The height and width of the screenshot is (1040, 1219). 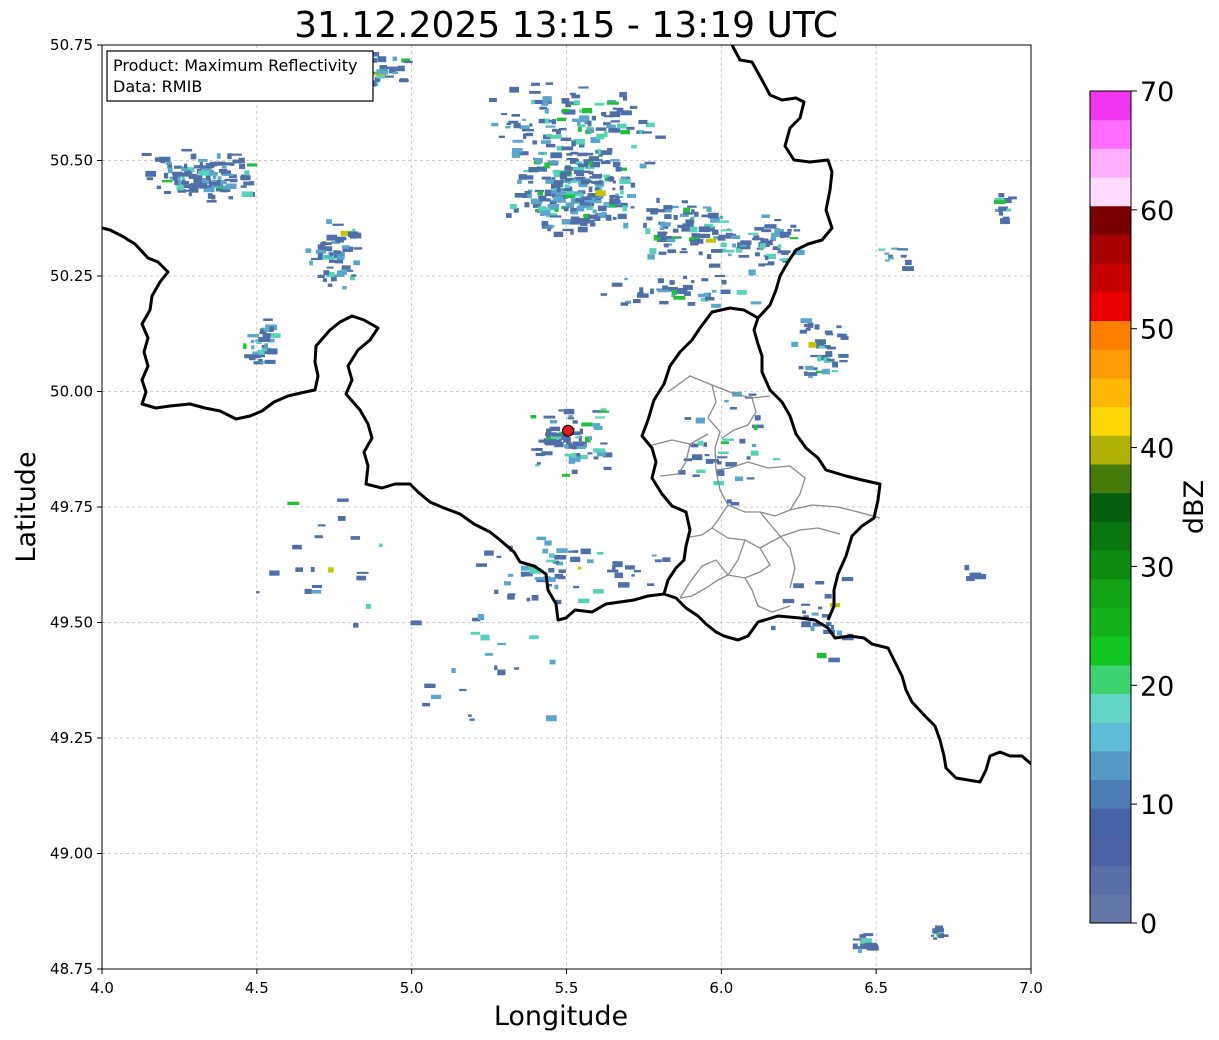 What do you see at coordinates (71, 45) in the screenshot?
I see `y-tick-label: 50.75` at bounding box center [71, 45].